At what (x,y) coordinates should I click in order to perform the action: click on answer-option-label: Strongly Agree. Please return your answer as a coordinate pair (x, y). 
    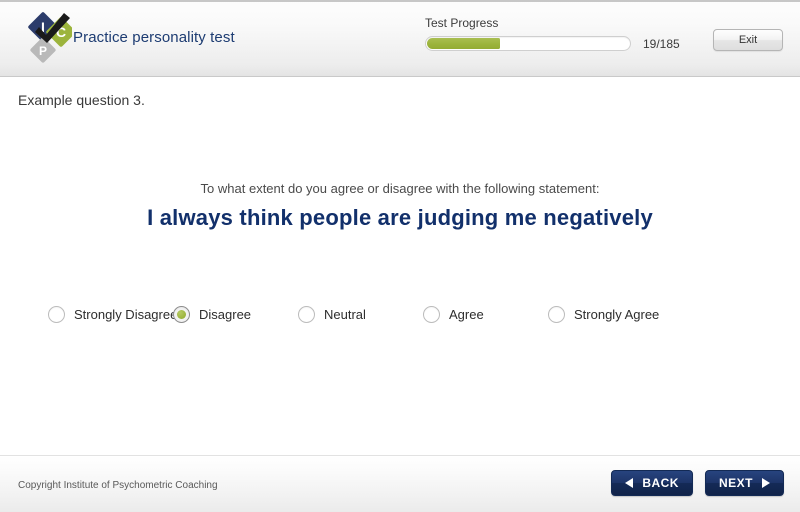
    Looking at the image, I should click on (617, 314).